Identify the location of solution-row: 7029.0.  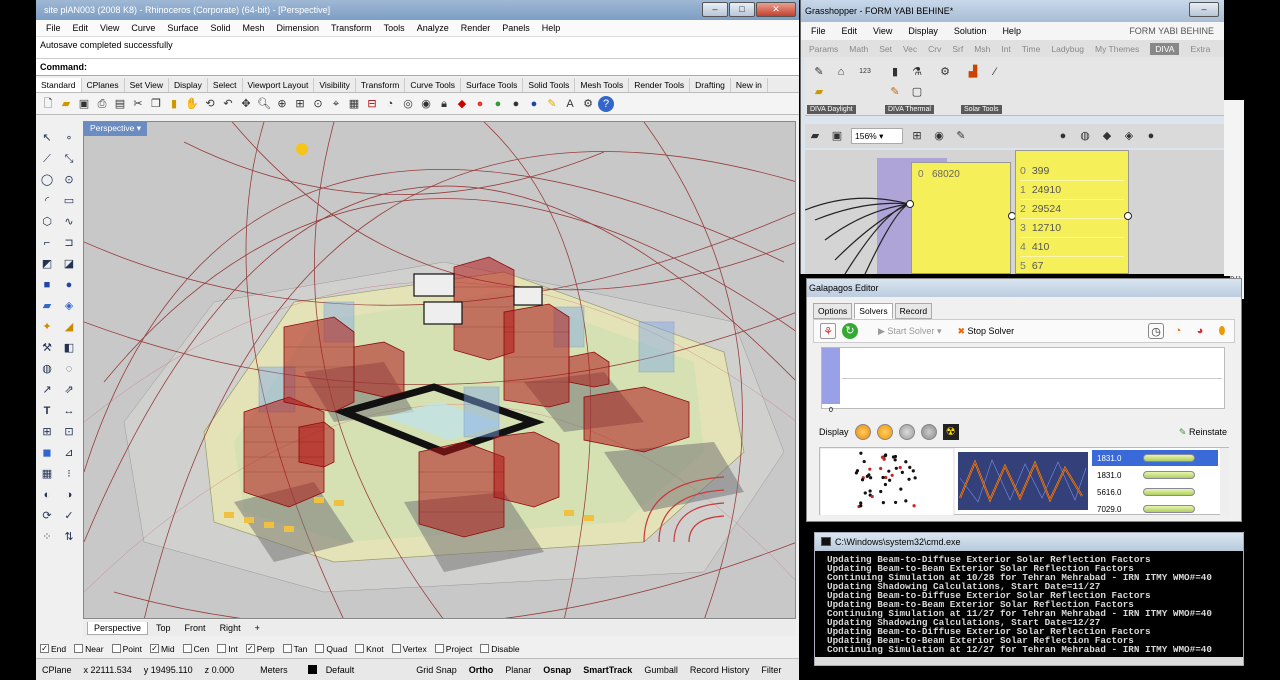
(1156, 509).